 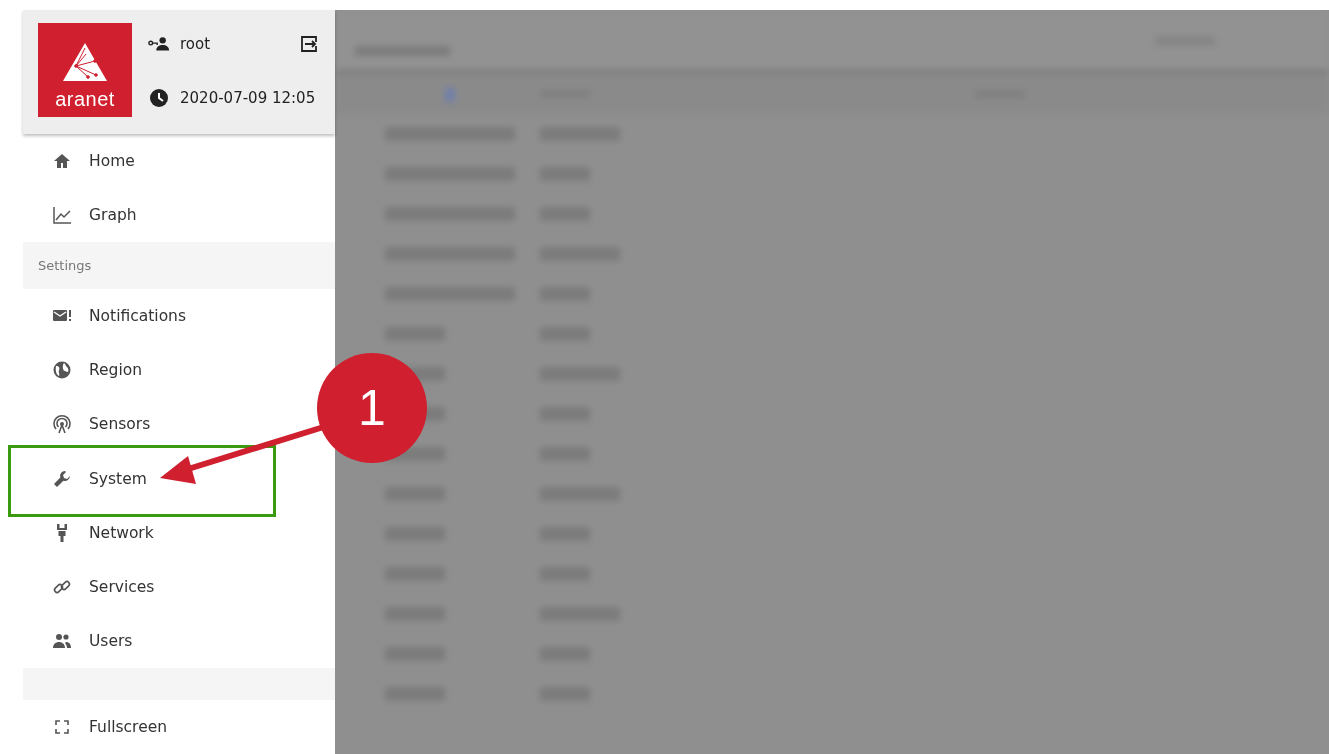 I want to click on clock-icon, so click(x=159, y=98).